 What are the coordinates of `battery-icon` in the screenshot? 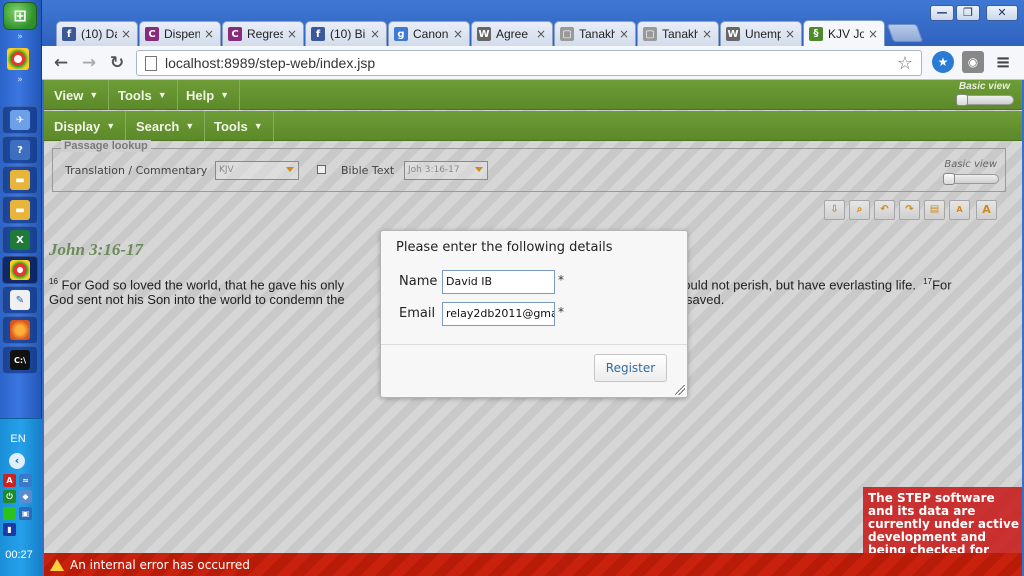 It's located at (9, 513).